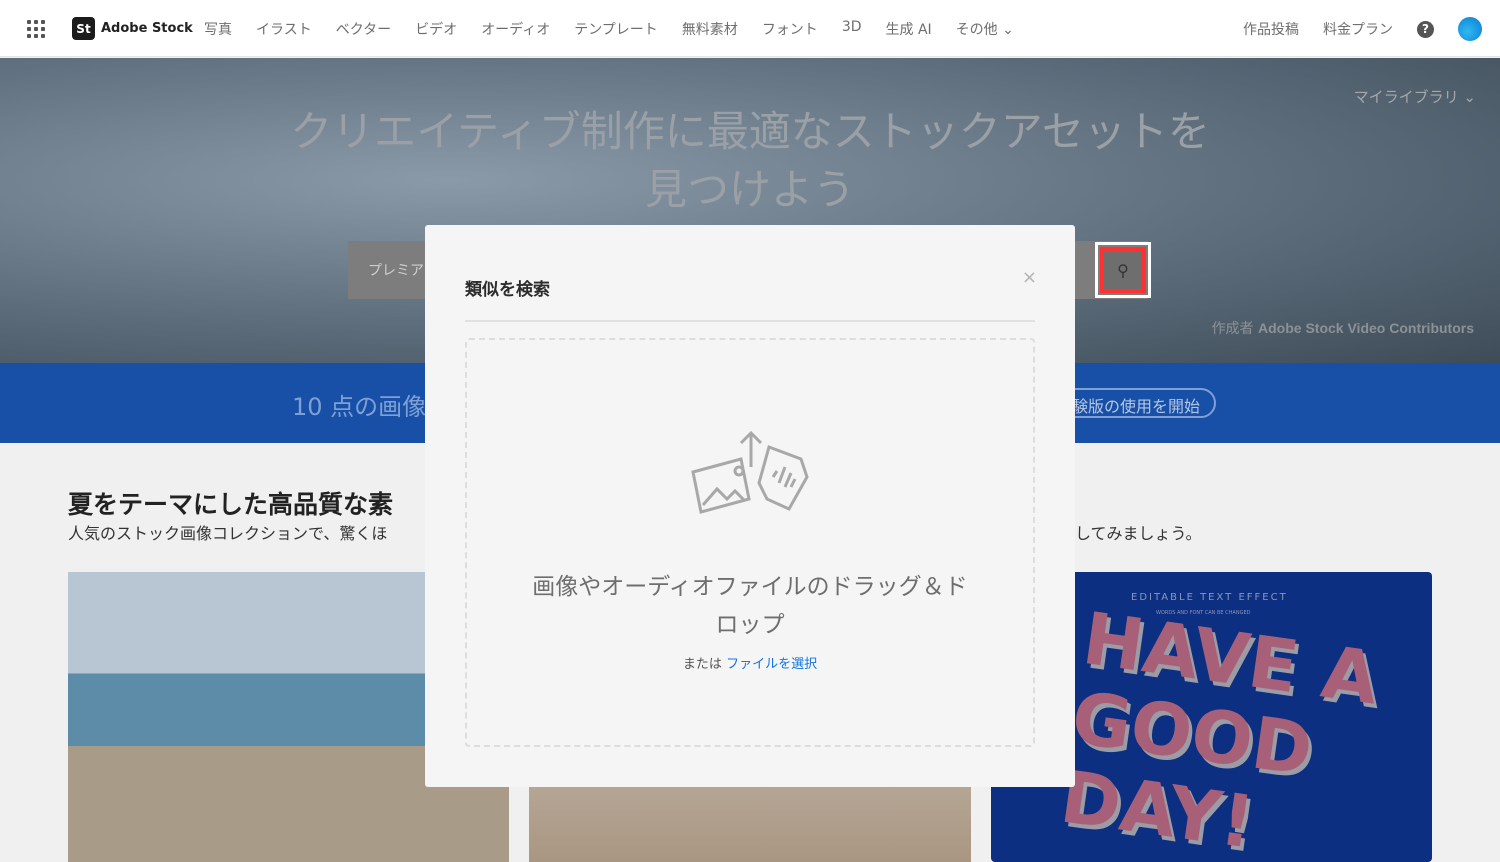 Image resolution: width=1500 pixels, height=862 pixels. What do you see at coordinates (1425, 29) in the screenshot?
I see `help-icon: ?` at bounding box center [1425, 29].